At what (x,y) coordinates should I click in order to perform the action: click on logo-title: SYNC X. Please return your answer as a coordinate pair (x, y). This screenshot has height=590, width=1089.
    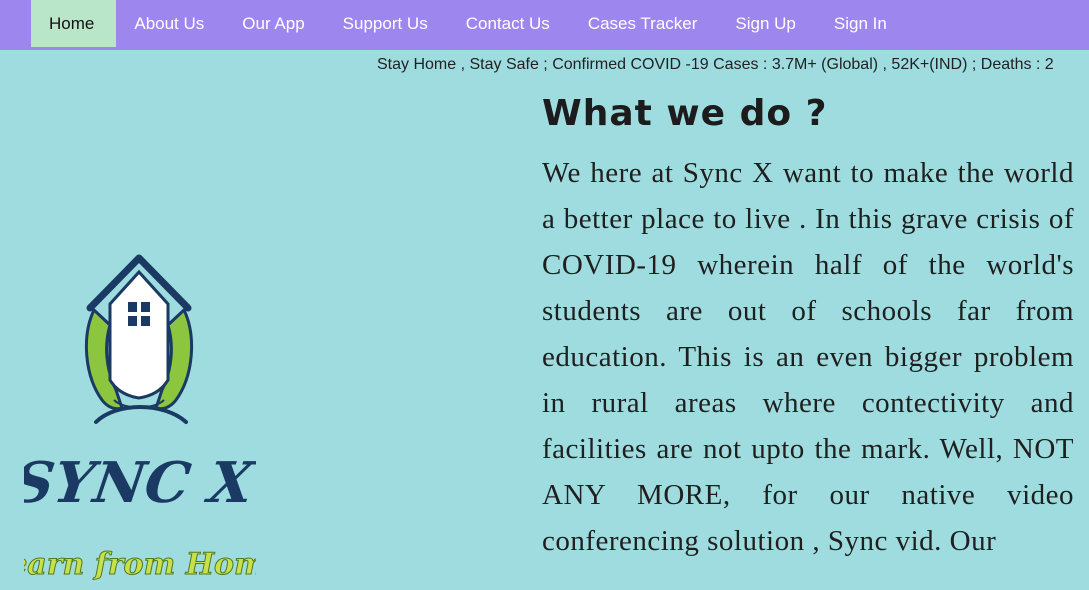
    Looking at the image, I should click on (140, 483).